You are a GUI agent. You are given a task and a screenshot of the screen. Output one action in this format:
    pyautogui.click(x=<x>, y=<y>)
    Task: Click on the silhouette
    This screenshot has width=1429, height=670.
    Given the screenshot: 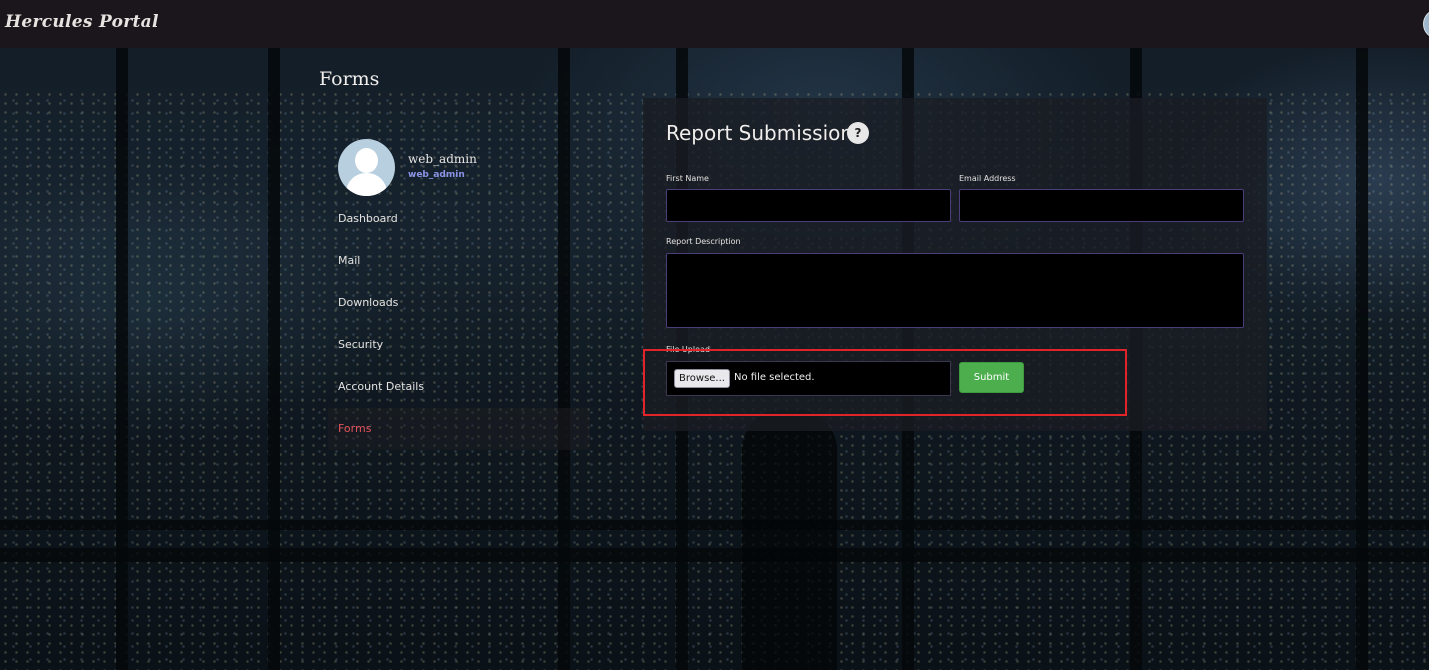 What is the action you would take?
    pyautogui.click(x=789, y=540)
    